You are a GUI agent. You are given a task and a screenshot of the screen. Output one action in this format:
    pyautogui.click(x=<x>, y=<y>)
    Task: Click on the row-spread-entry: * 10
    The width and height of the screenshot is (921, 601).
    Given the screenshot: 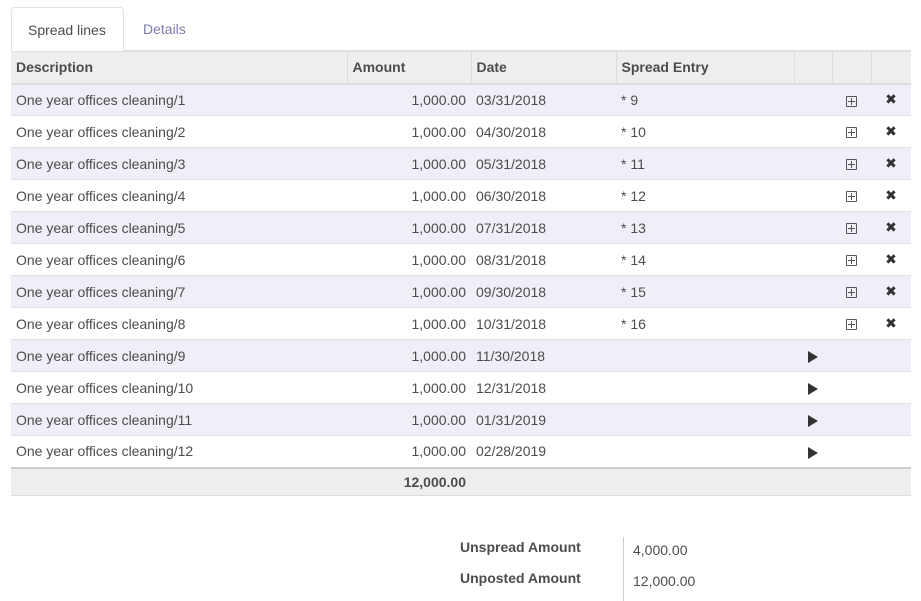 What is the action you would take?
    pyautogui.click(x=705, y=131)
    